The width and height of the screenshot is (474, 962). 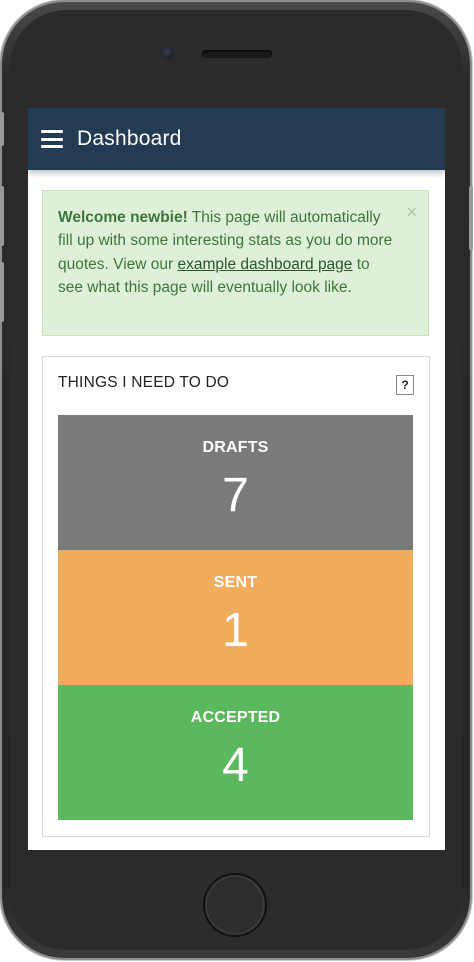 What do you see at coordinates (144, 382) in the screenshot?
I see `panel-title: THINGS I NEED TO DO` at bounding box center [144, 382].